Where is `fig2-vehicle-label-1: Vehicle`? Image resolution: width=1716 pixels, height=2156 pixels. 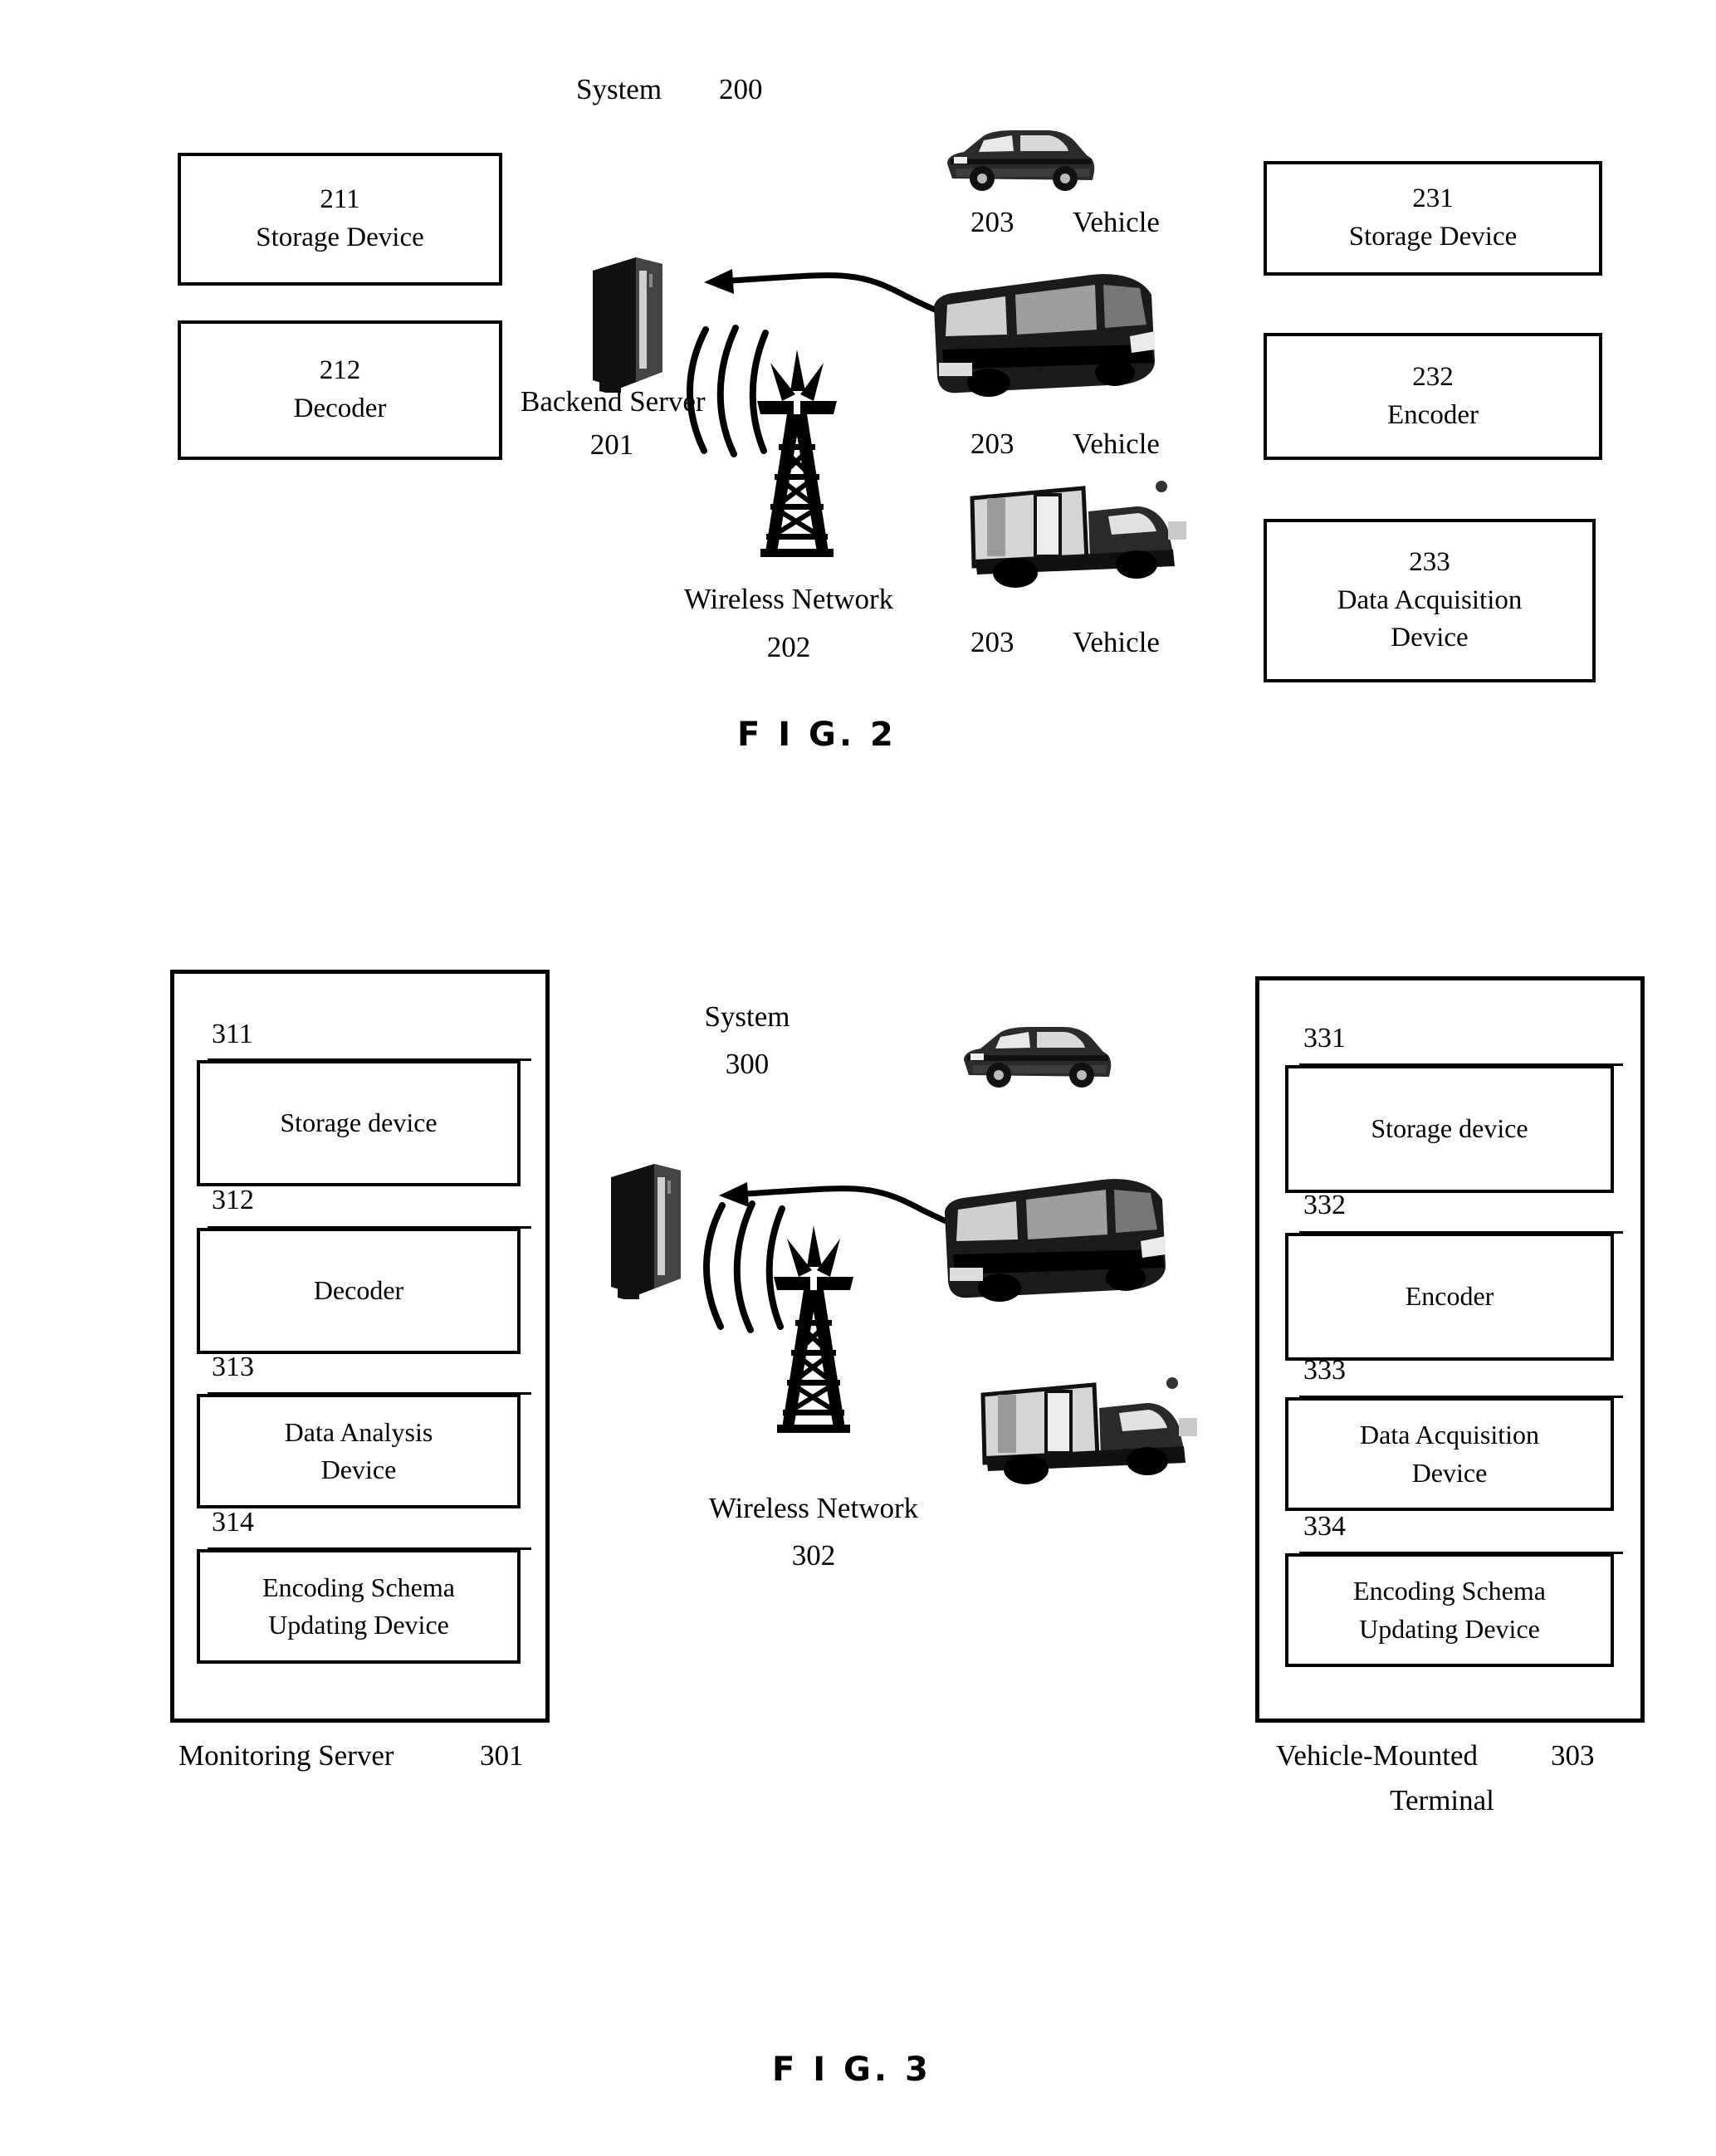
fig2-vehicle-label-1: Vehicle is located at coordinates (1116, 222).